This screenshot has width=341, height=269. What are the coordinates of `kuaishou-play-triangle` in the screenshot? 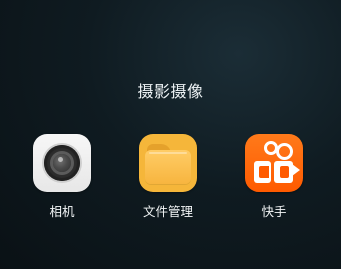 It's located at (296, 170).